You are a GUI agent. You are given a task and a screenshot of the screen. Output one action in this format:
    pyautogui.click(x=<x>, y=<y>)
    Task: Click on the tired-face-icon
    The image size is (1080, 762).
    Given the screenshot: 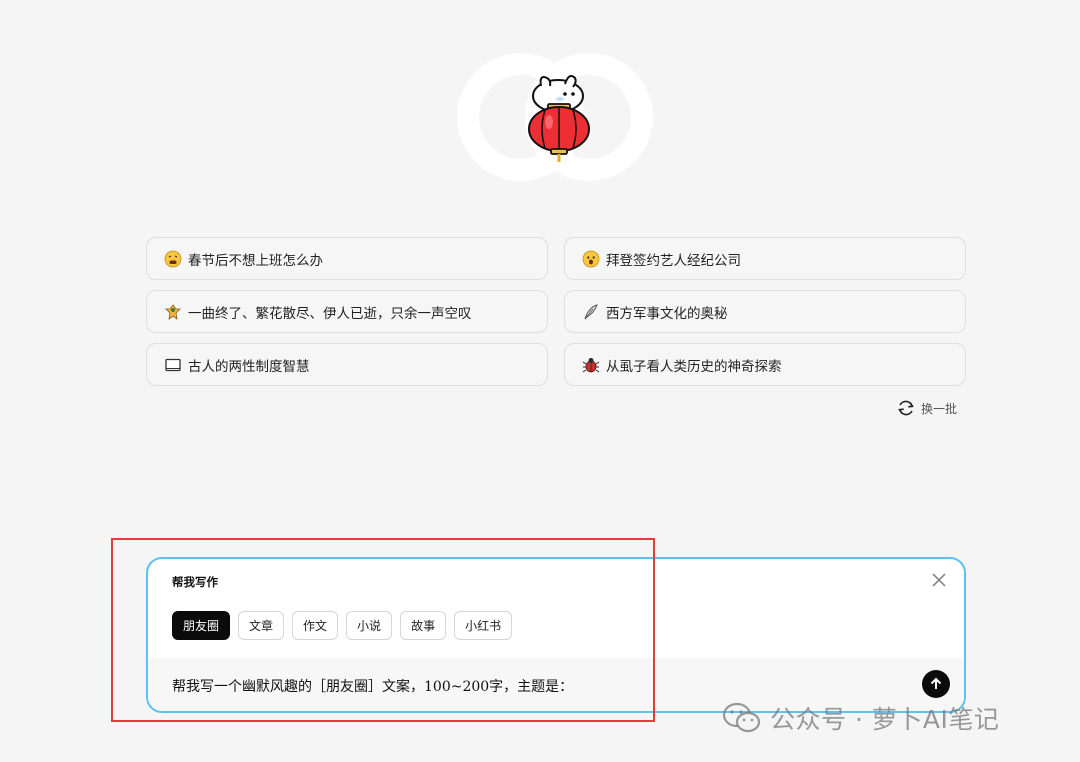 What is the action you would take?
    pyautogui.click(x=173, y=259)
    